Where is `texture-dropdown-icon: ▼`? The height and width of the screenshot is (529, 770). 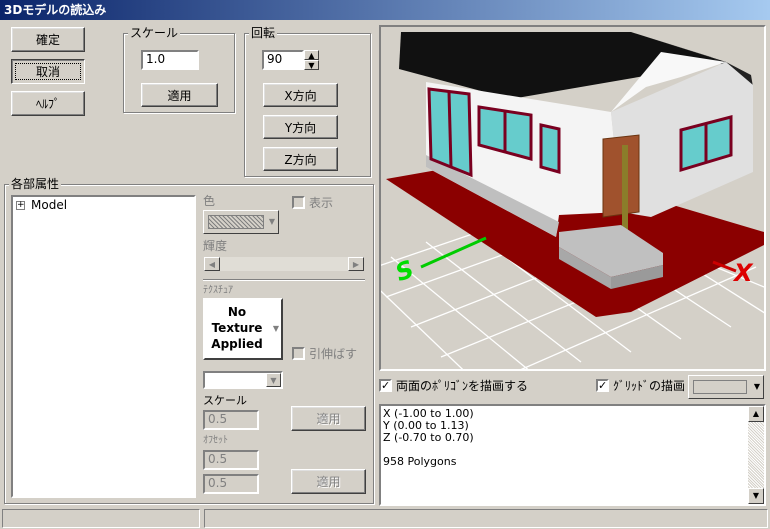
texture-dropdown-icon: ▼ is located at coordinates (275, 328).